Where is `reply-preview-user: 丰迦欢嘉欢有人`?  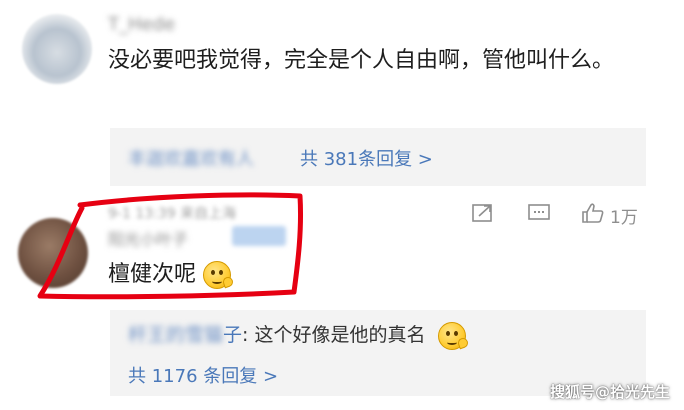
reply-preview-user: 丰迦欢嘉欢有人 is located at coordinates (191, 159).